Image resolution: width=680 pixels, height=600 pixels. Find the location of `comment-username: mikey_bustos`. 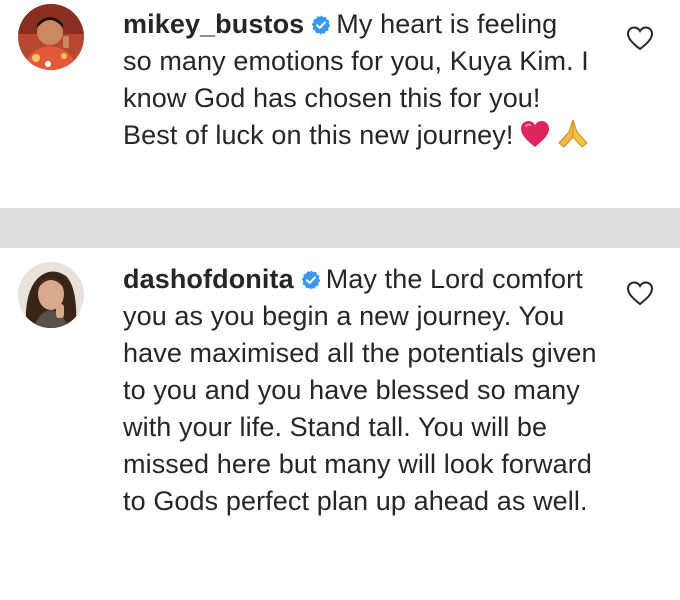

comment-username: mikey_bustos is located at coordinates (213, 24).